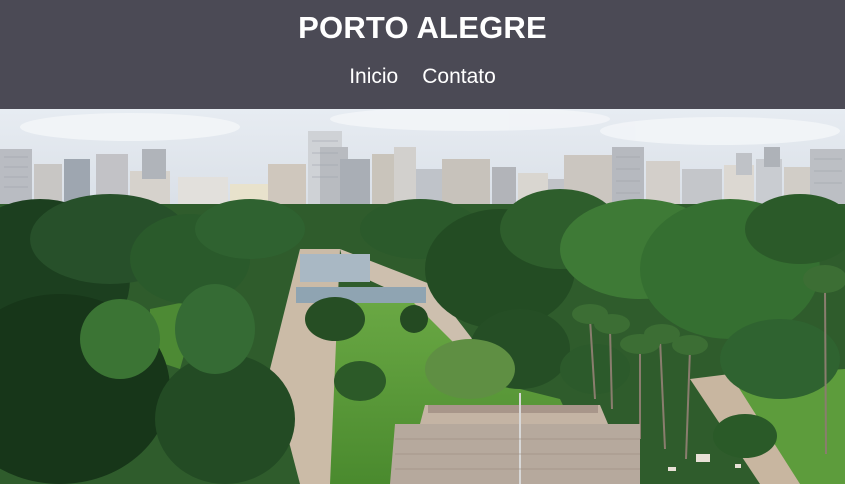 Image resolution: width=845 pixels, height=484 pixels. What do you see at coordinates (373, 77) in the screenshot?
I see `nav-link-inicio: Inicio` at bounding box center [373, 77].